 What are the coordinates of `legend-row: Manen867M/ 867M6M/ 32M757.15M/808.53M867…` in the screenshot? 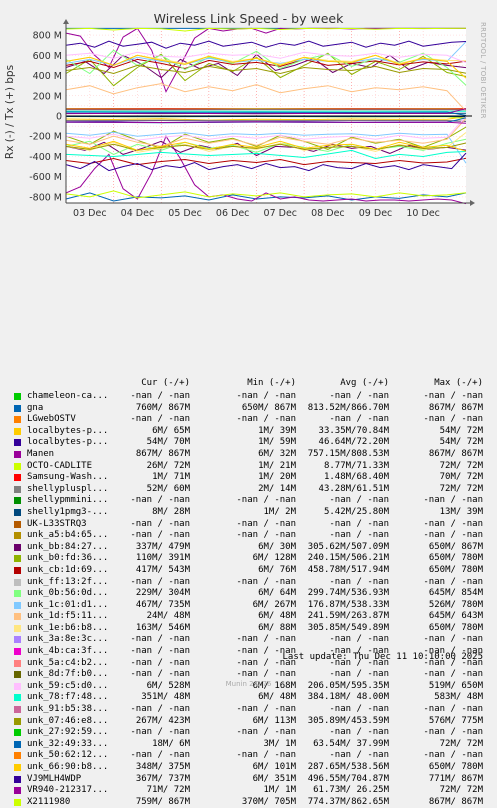 It's located at (248, 455).